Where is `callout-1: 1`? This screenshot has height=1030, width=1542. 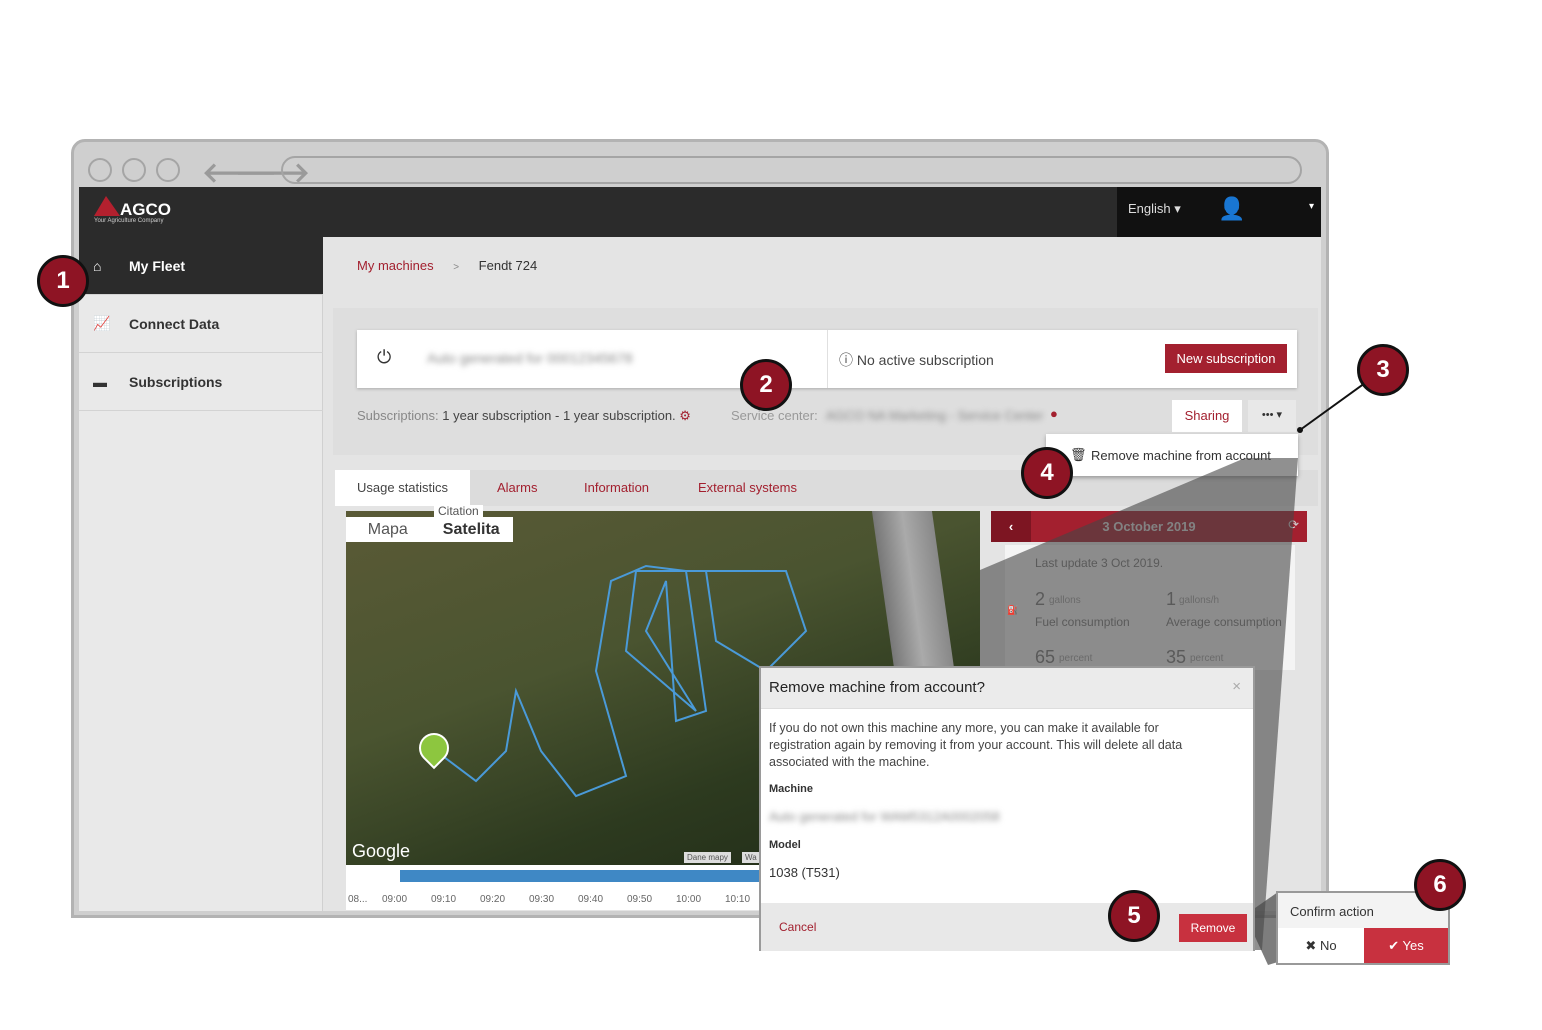 callout-1: 1 is located at coordinates (63, 281).